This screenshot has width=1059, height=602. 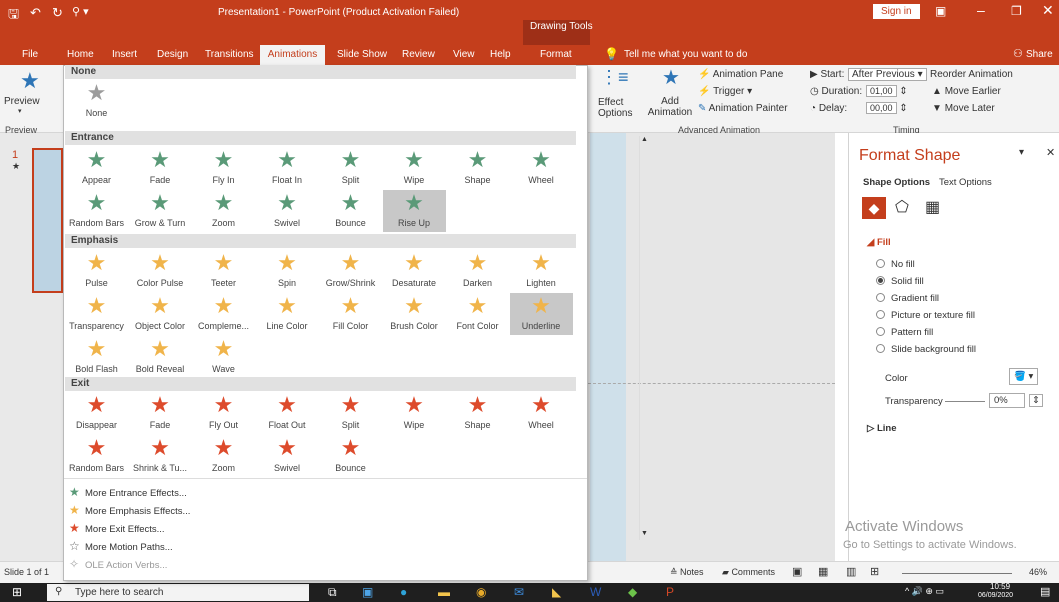 I want to click on tab-design: Design, so click(x=172, y=54).